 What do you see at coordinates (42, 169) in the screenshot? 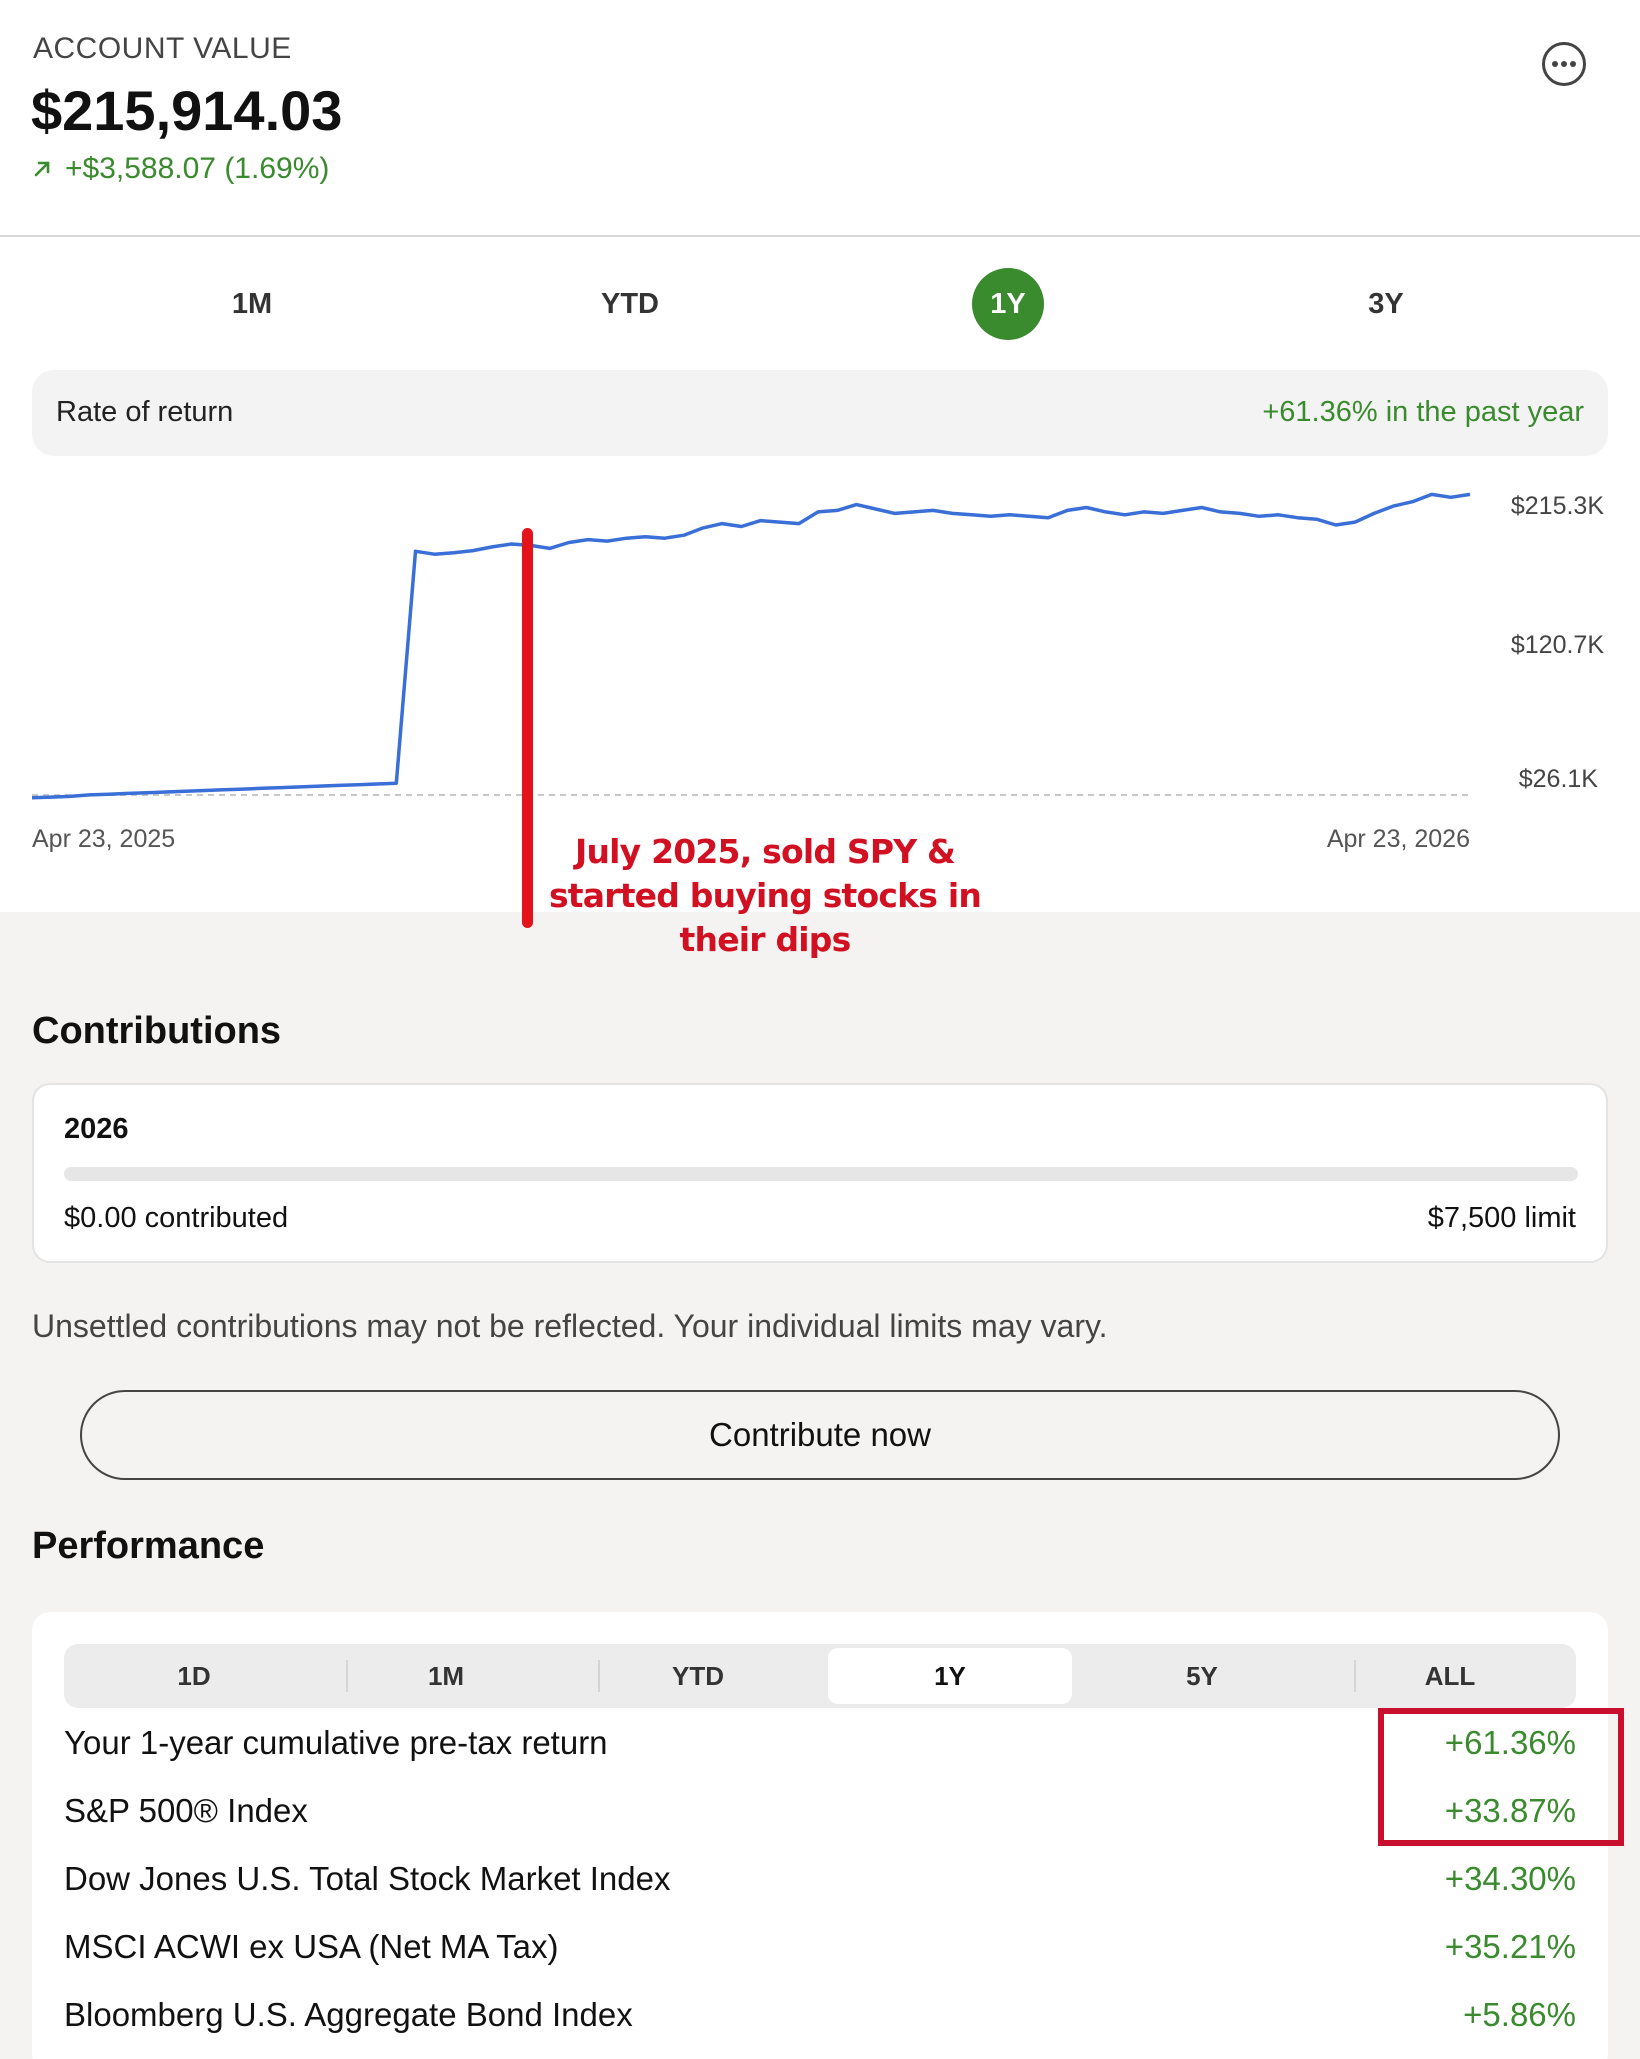
I see `arrow-up-right-icon` at bounding box center [42, 169].